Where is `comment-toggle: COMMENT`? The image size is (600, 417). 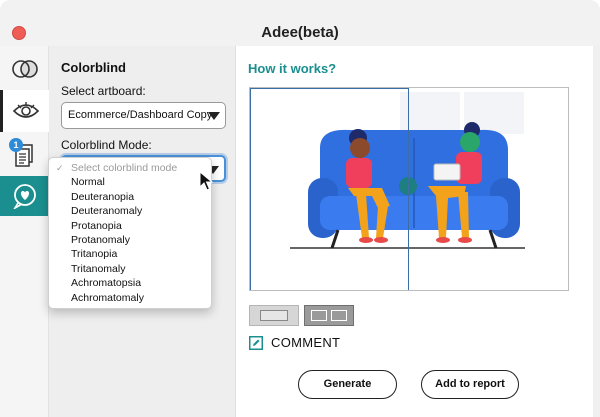
comment-toggle: COMMENT is located at coordinates (294, 342).